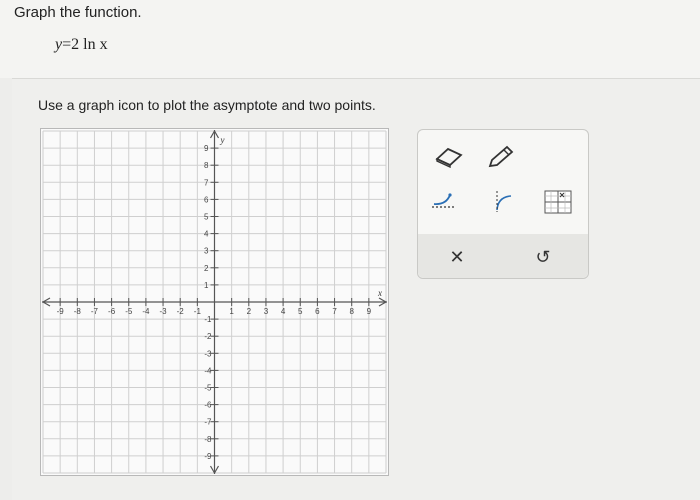 This screenshot has width=700, height=500. Describe the element at coordinates (208, 439) in the screenshot. I see `y-tick-label: -8` at that location.